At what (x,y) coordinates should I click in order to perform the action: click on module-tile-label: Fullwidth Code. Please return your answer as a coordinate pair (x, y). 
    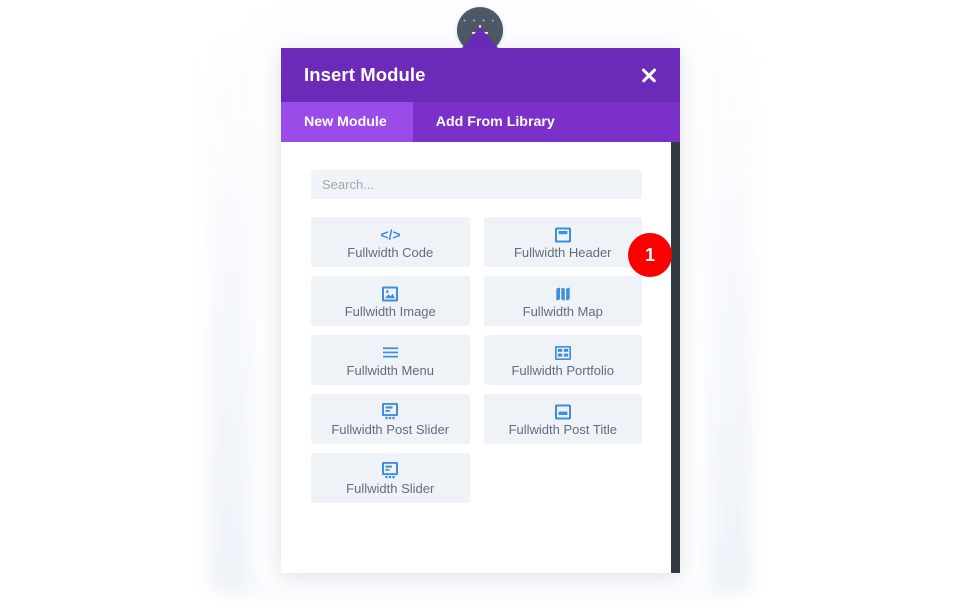
    Looking at the image, I should click on (390, 252).